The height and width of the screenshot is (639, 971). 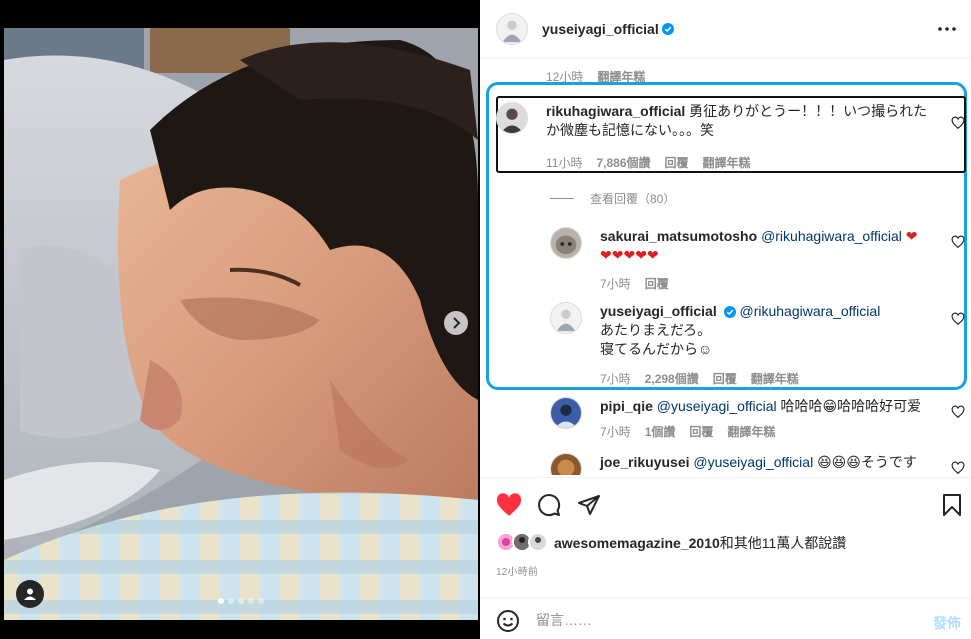 What do you see at coordinates (633, 199) in the screenshot?
I see `view-replies-label: 查看回覆（80）` at bounding box center [633, 199].